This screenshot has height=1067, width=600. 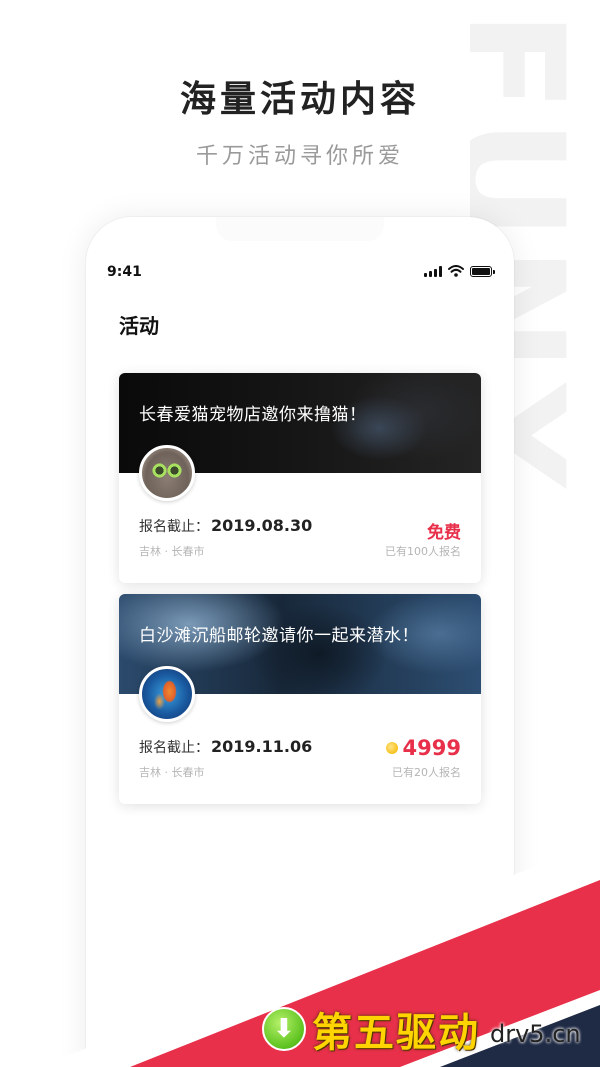 What do you see at coordinates (279, 636) in the screenshot?
I see `event-title: 白沙滩沉船邮轮邀请你一起来潜水！` at bounding box center [279, 636].